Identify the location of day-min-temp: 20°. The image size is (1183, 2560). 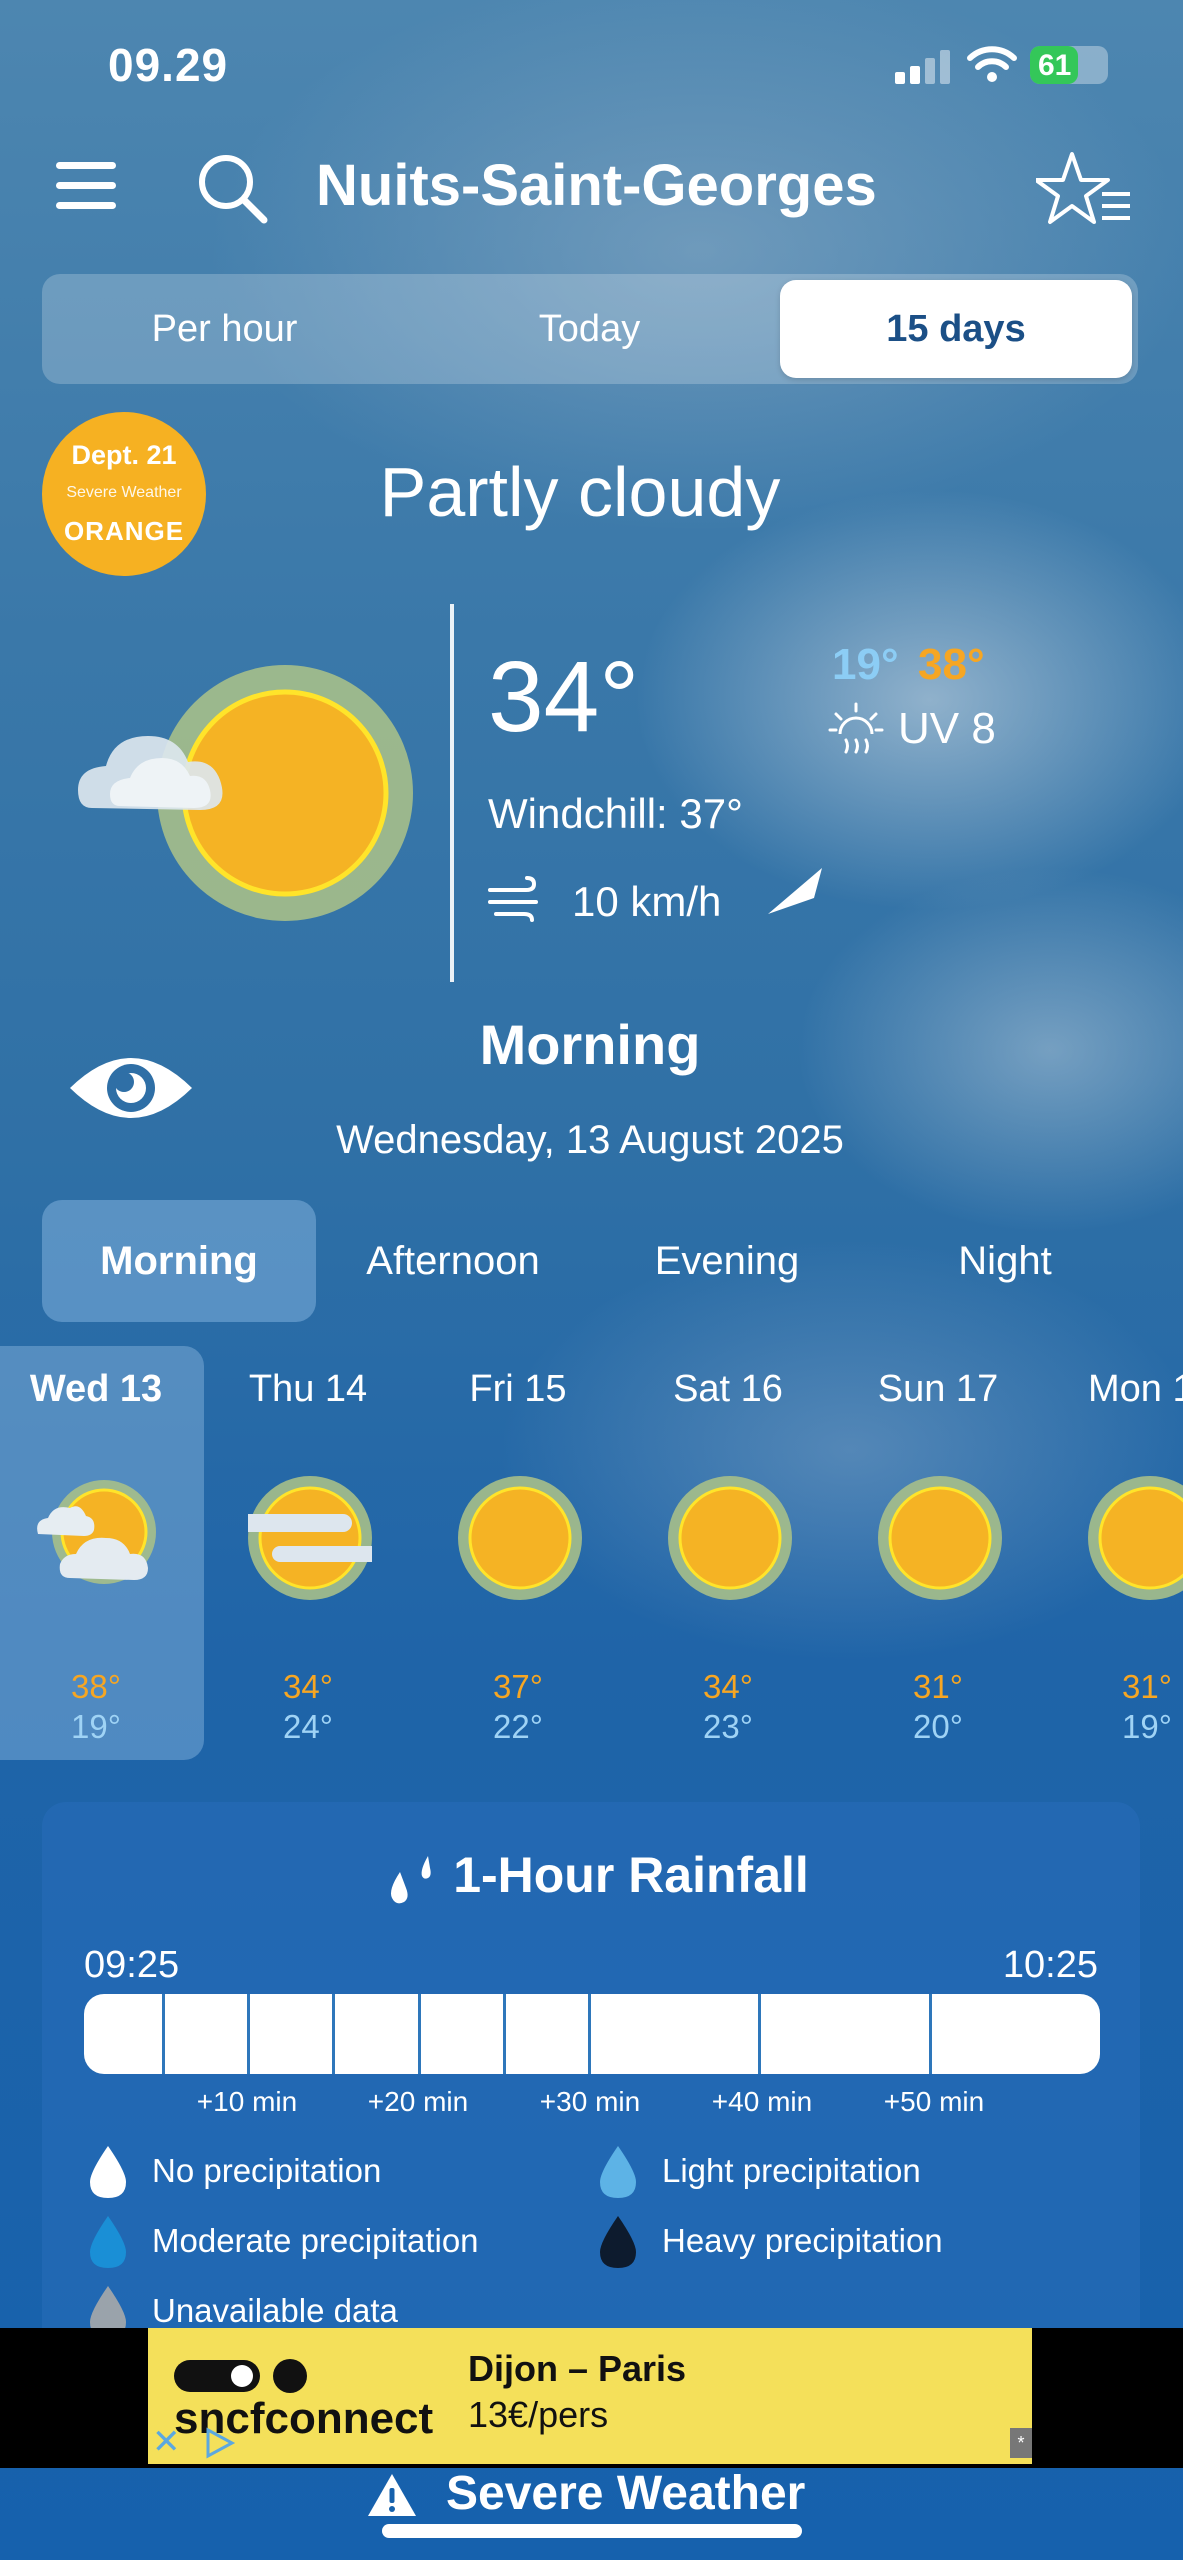
(938, 1726).